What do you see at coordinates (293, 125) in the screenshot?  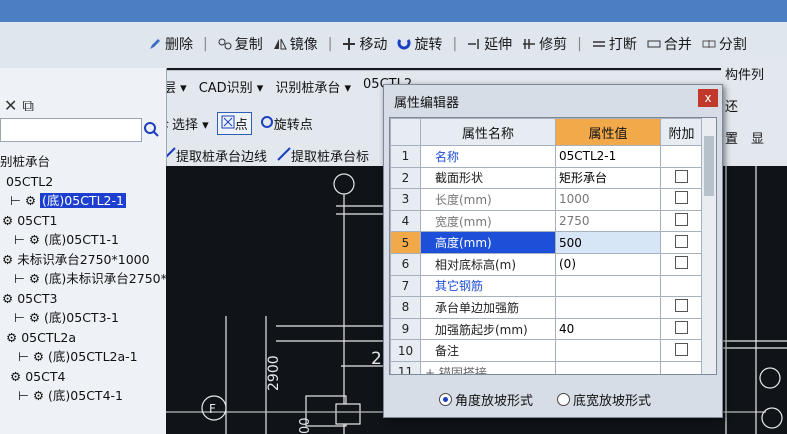 I see `rotate-point-label: 旋转点` at bounding box center [293, 125].